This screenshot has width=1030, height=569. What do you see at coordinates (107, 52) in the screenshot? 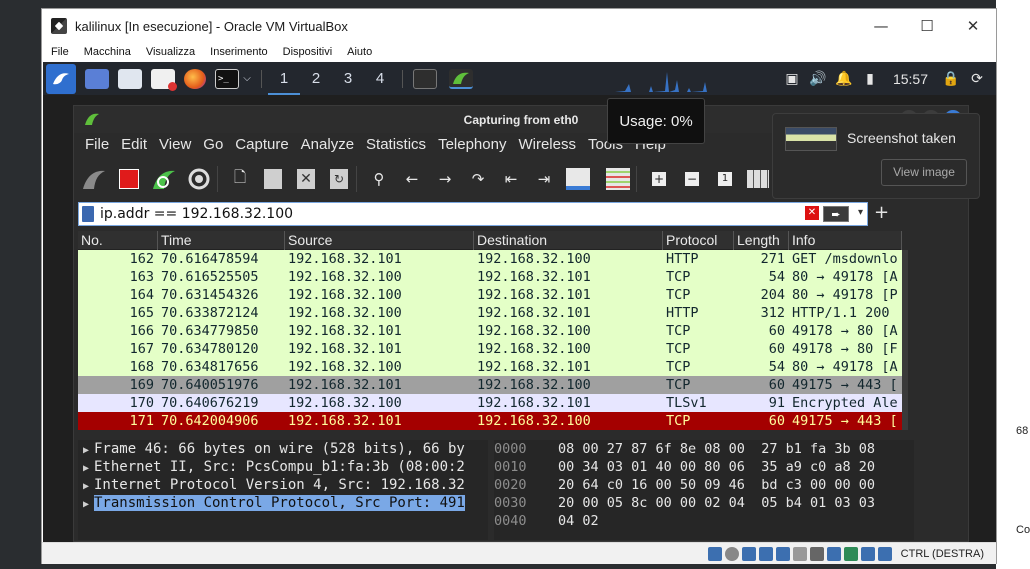
I see `vbox-menu-macchina: Macchina` at bounding box center [107, 52].